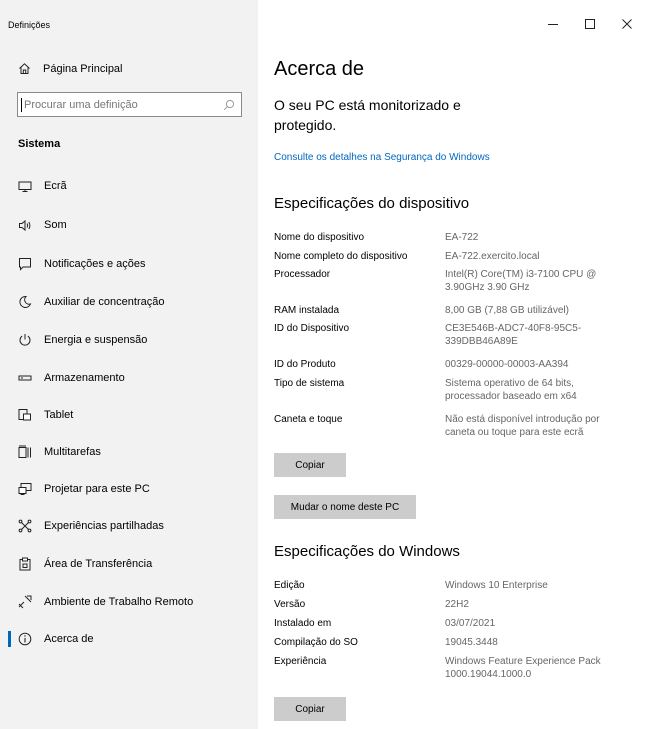 The image size is (645, 729). What do you see at coordinates (83, 68) in the screenshot?
I see `sidebar-item-label: Página Principal` at bounding box center [83, 68].